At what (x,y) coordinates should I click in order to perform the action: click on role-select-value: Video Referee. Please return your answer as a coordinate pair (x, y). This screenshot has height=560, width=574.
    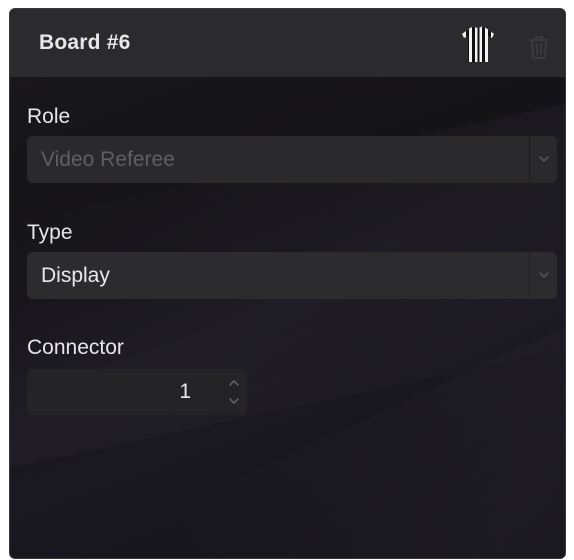
    Looking at the image, I should click on (108, 159).